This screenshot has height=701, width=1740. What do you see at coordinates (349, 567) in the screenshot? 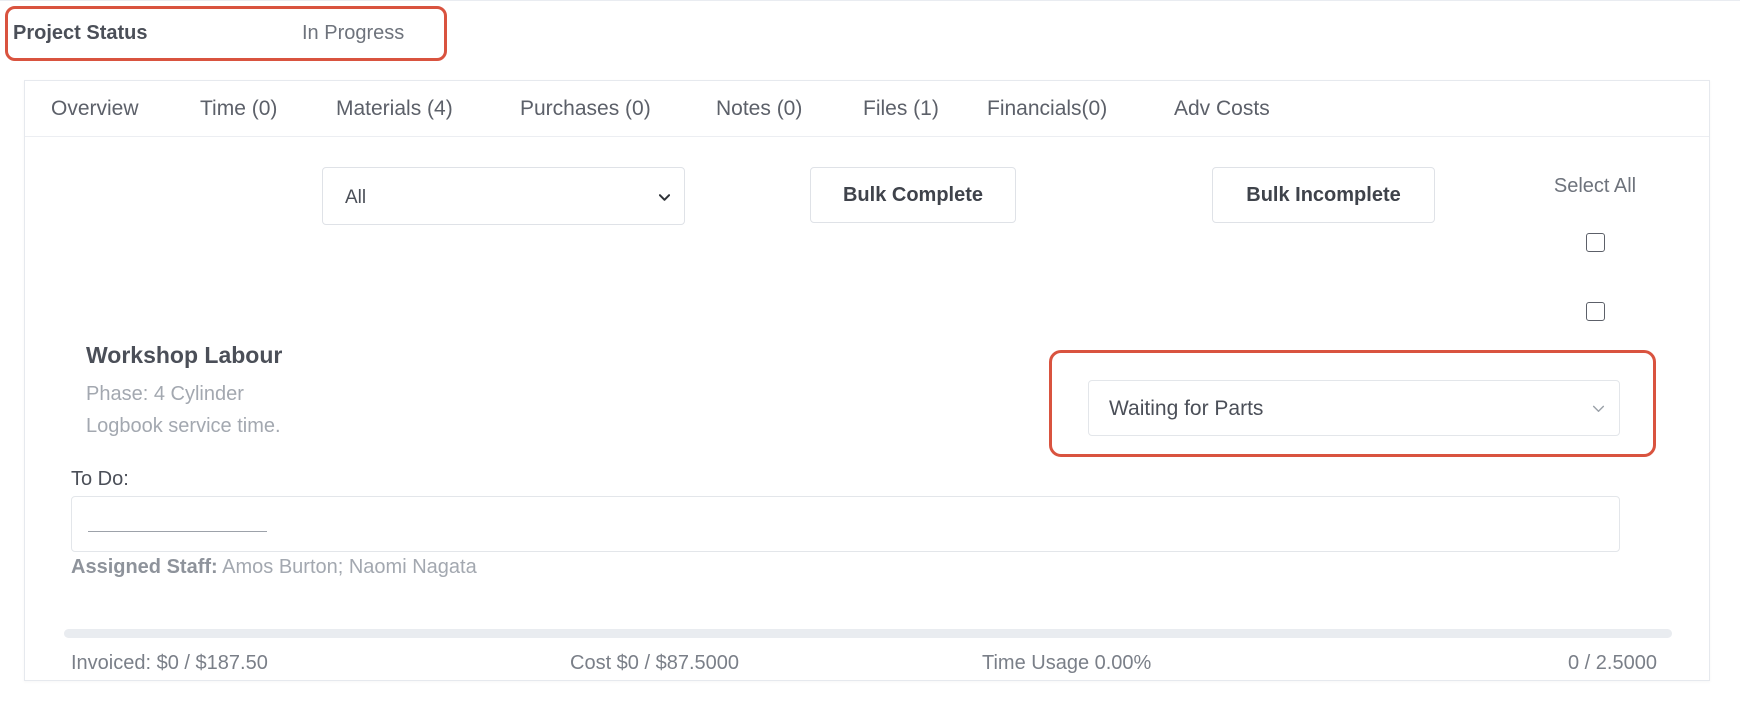
I see `assigned-staff-names: Amos Burton; Naomi Nagata` at bounding box center [349, 567].